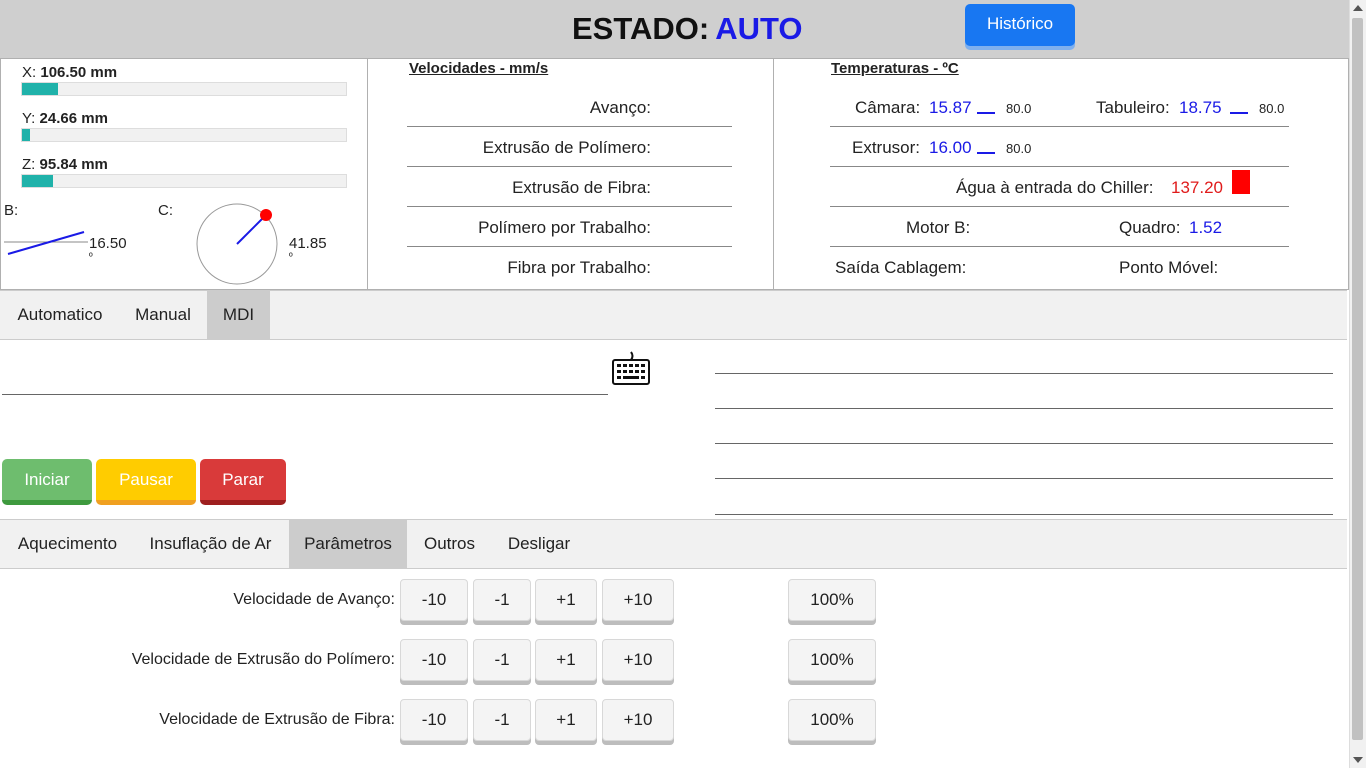 Image resolution: width=1366 pixels, height=768 pixels. What do you see at coordinates (60, 315) in the screenshot?
I see `tab-automatico: Automatico` at bounding box center [60, 315].